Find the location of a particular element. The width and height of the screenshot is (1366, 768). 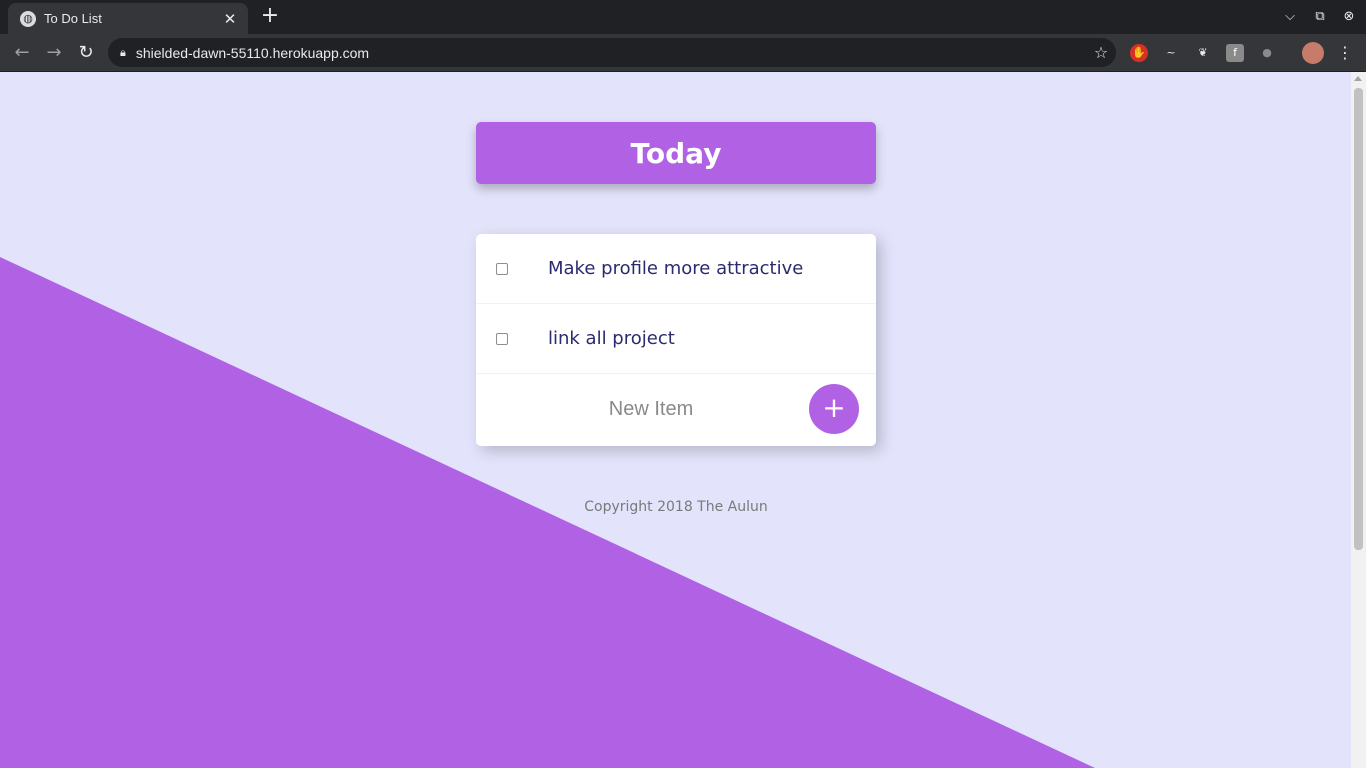

add-item-button: + is located at coordinates (834, 409).